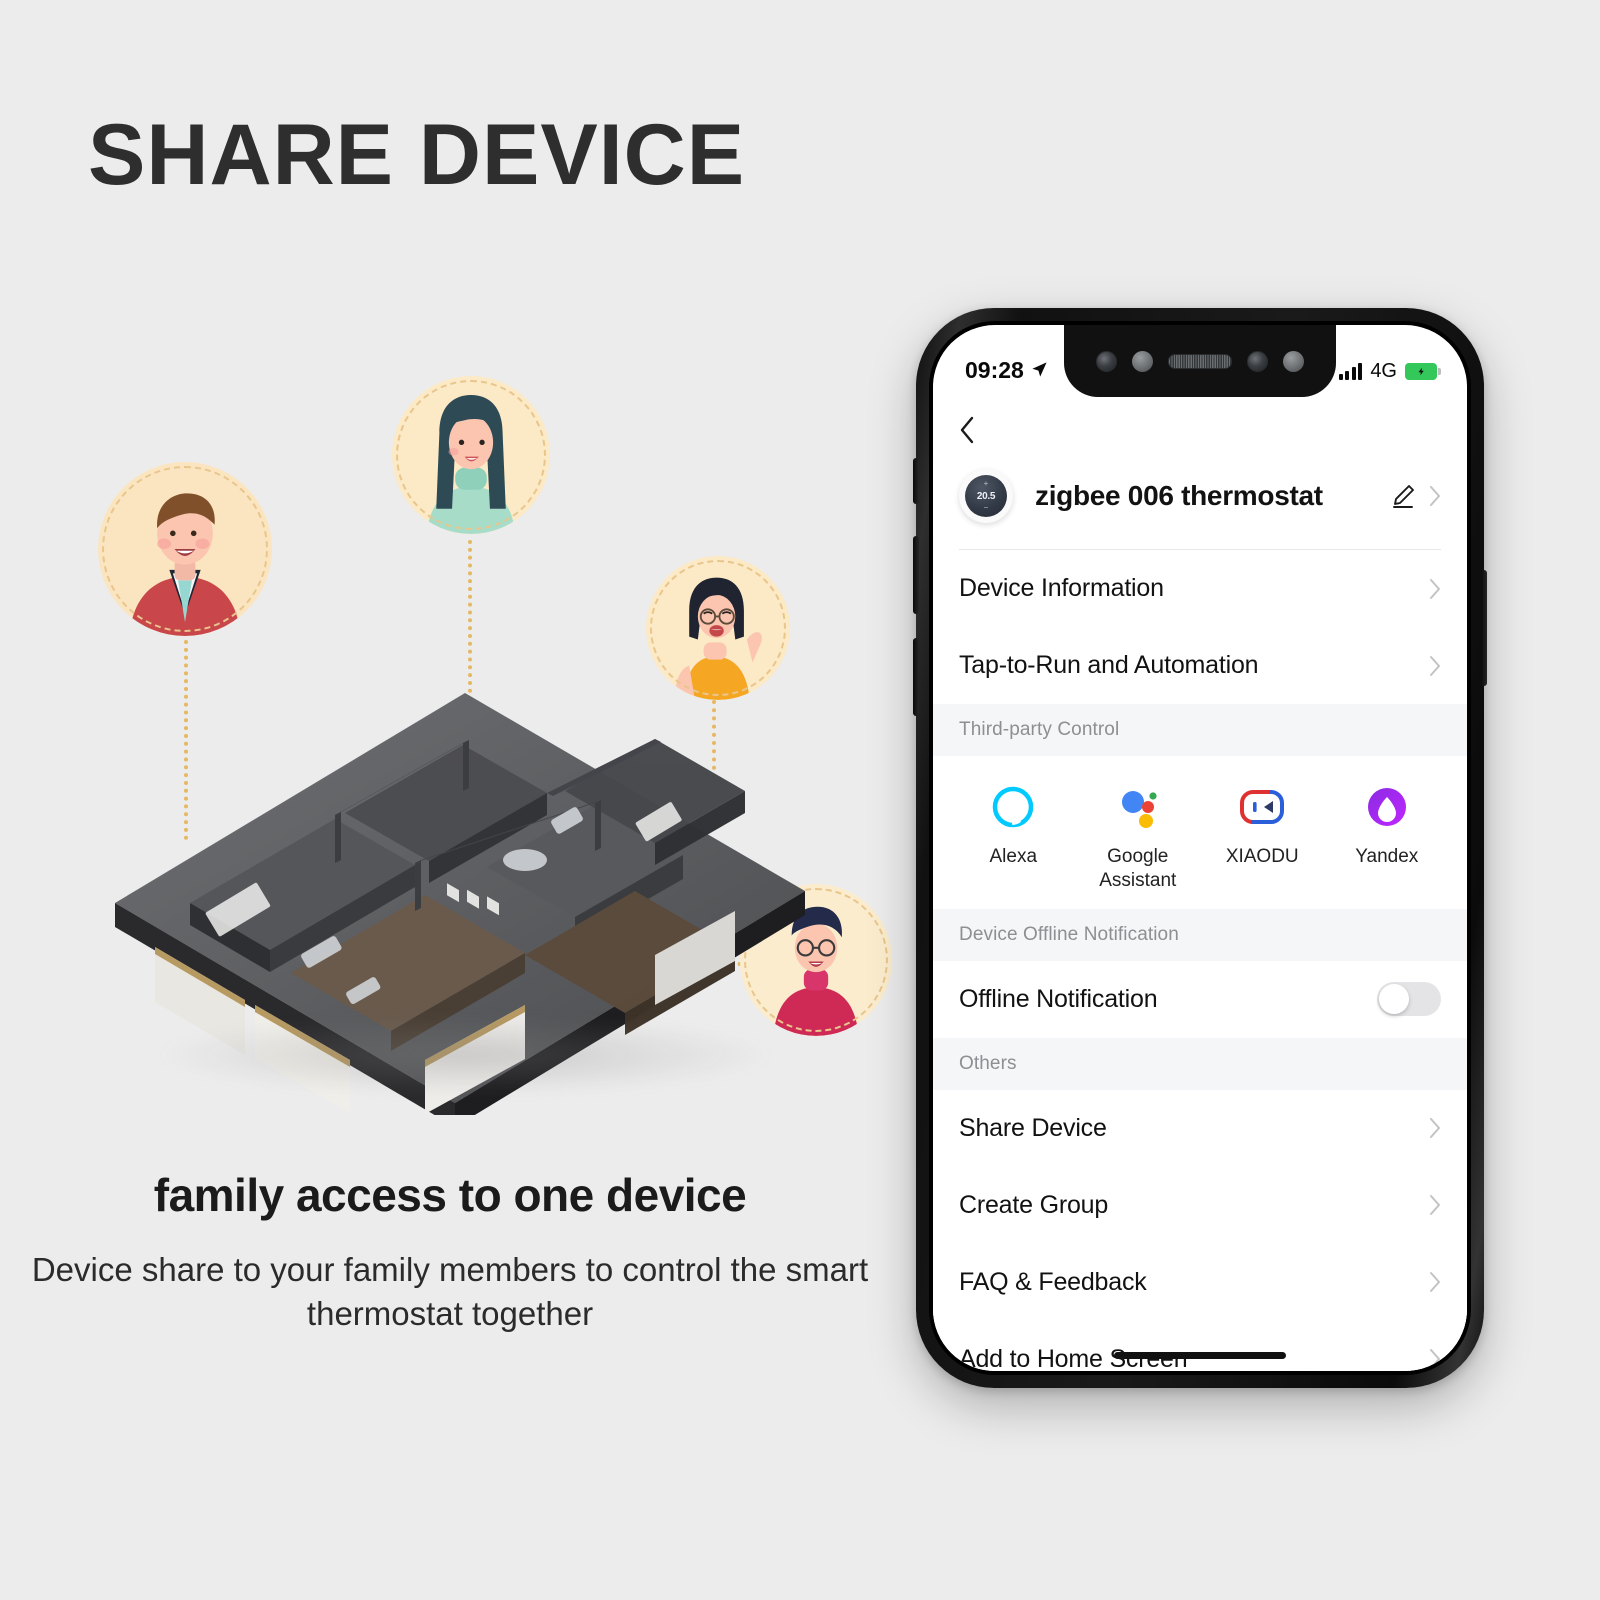  Describe the element at coordinates (1293, 361) in the screenshot. I see `dot-projector-icon` at that location.